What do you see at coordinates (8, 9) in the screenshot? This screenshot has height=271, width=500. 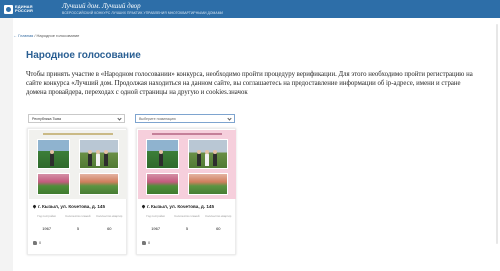 I see `logo-bear-icon` at bounding box center [8, 9].